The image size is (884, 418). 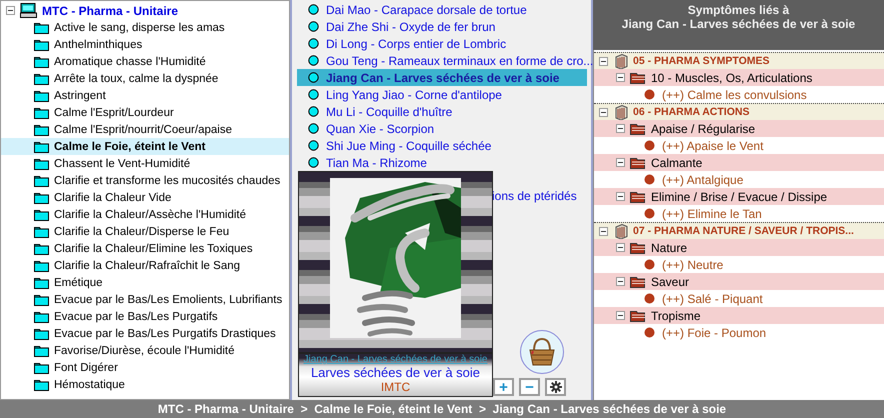 I want to click on tree-item: Evacue par le Bas/Les Emolients, Lubrifiants, so click(x=145, y=299).